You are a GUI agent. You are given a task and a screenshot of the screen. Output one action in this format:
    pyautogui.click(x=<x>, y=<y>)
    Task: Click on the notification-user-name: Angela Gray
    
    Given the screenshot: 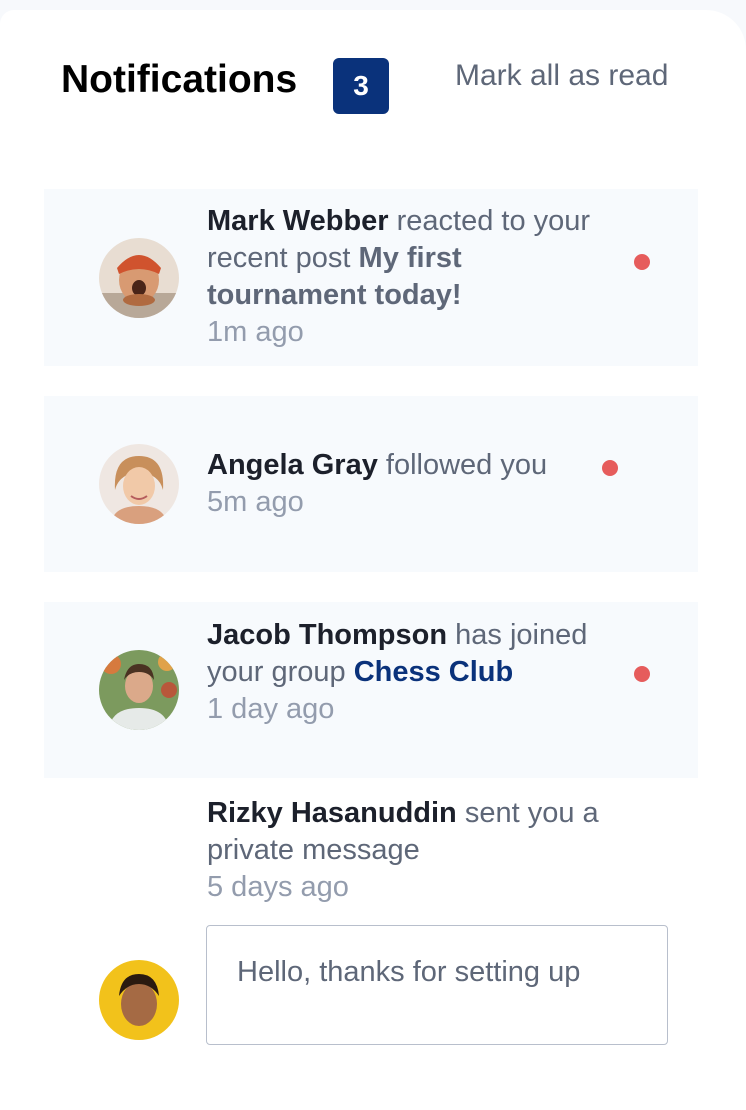 What is the action you would take?
    pyautogui.click(x=292, y=465)
    